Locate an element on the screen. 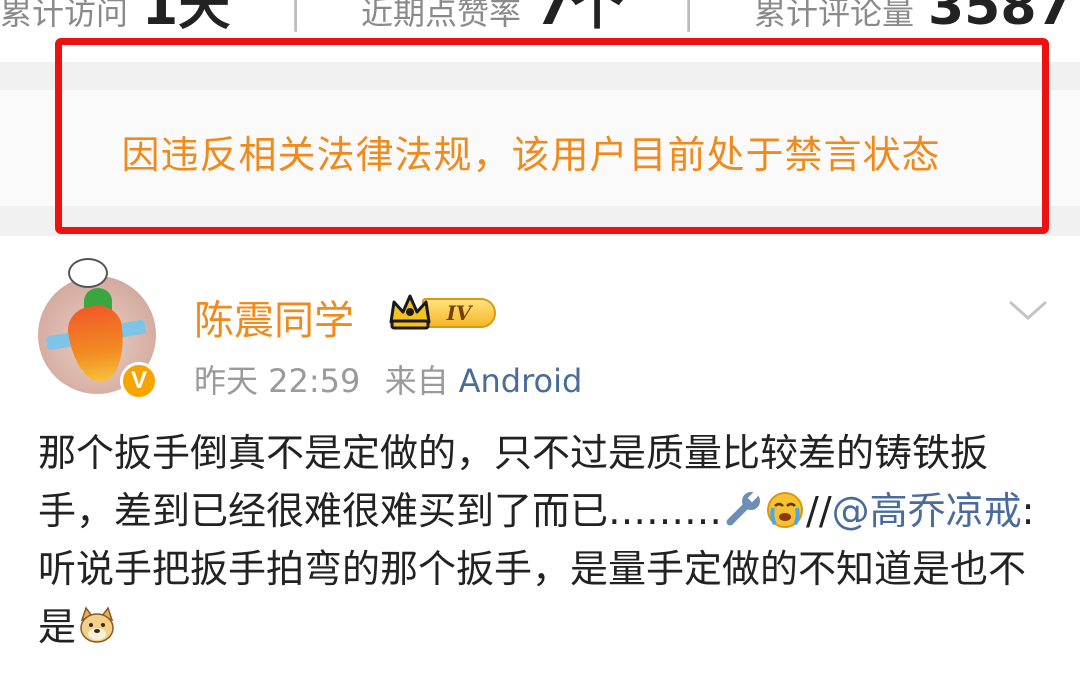 Image resolution: width=1080 pixels, height=693 pixels. profile-stats-strip: 累计访问 1天 | 近期点赞率 7个 | 累计评论量 3587 is located at coordinates (540, 19).